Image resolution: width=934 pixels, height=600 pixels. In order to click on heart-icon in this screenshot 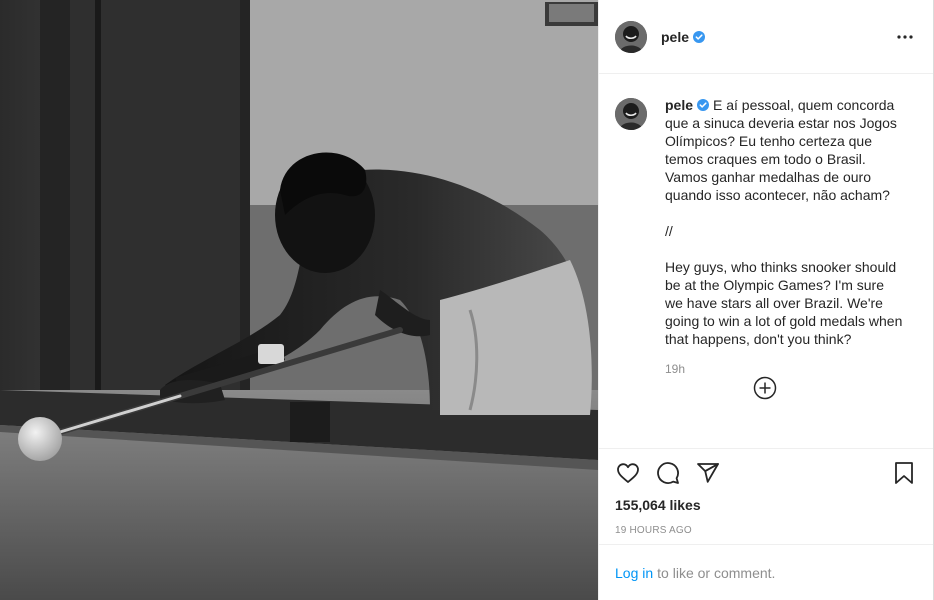, I will do `click(628, 473)`.